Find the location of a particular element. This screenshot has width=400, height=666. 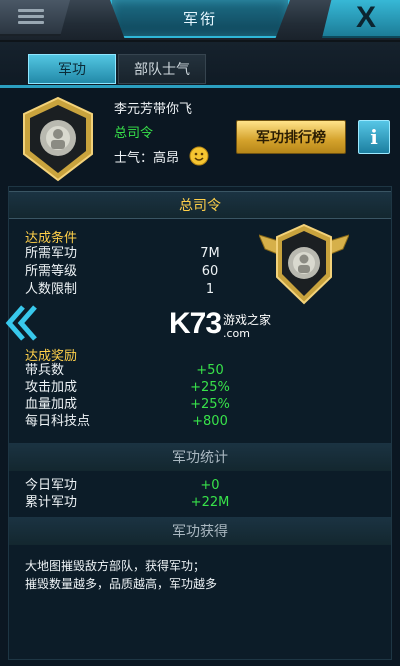

top-bar: 军衔 X is located at coordinates (200, 21).